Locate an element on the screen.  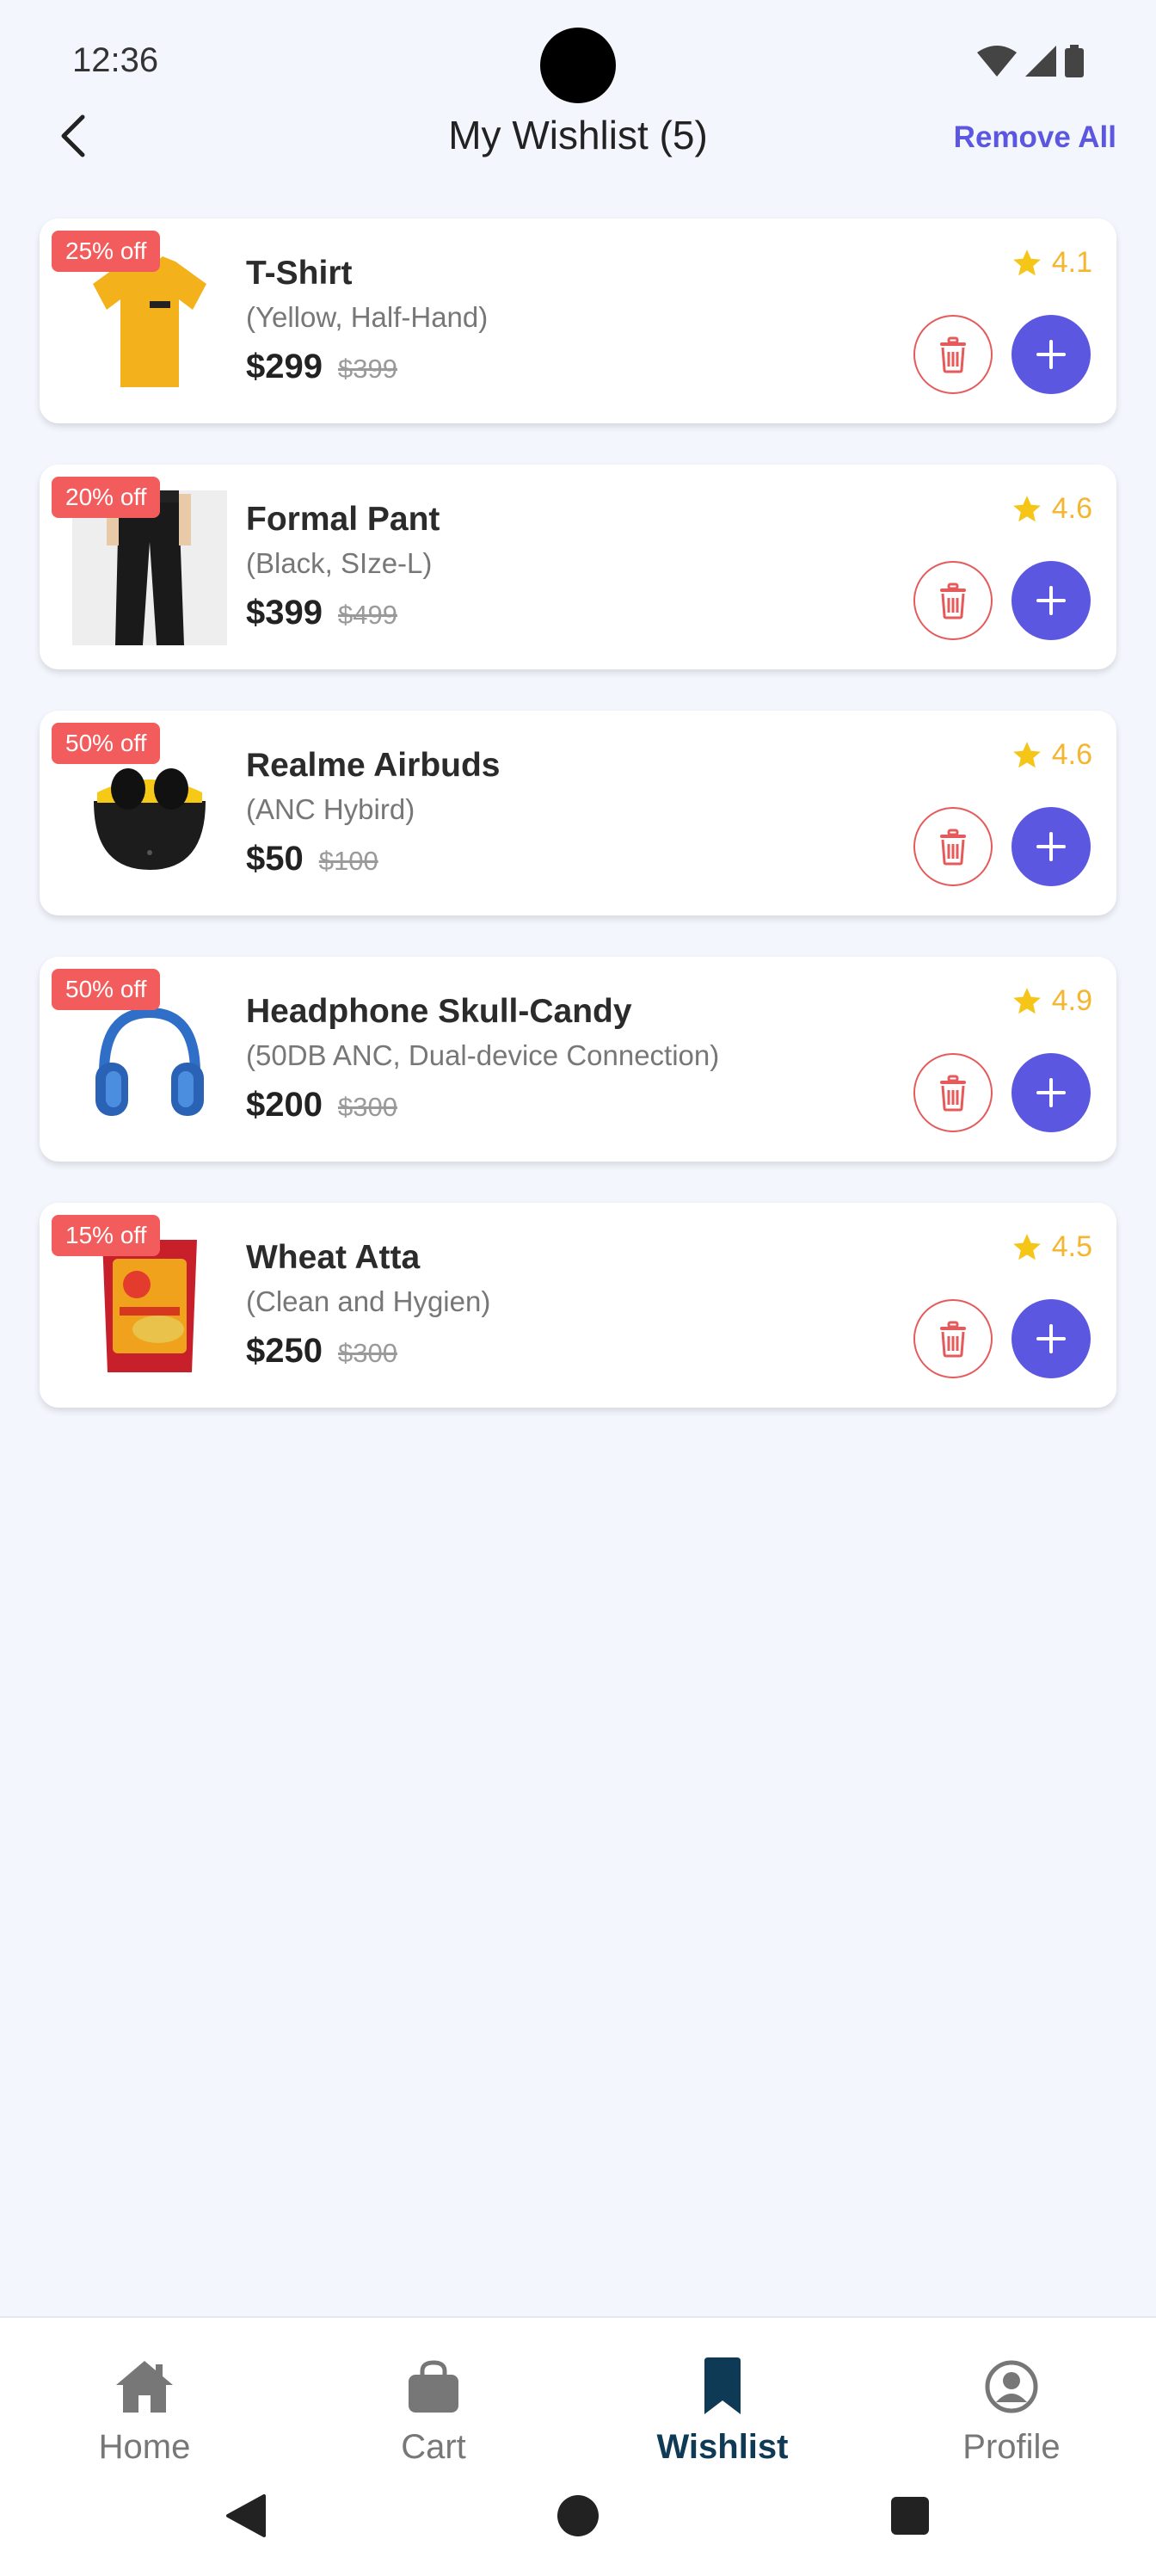
signal-icon is located at coordinates (1040, 62).